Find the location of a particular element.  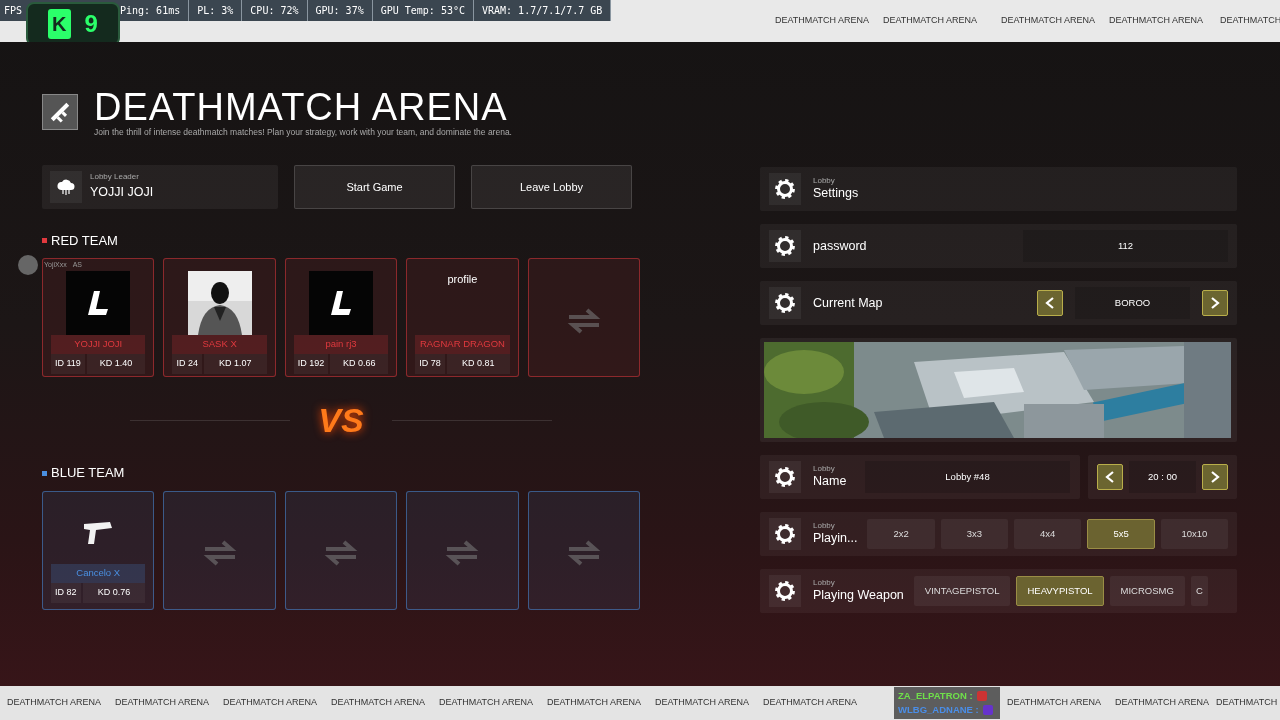

stat-text: CPU: 72% is located at coordinates (275, 10).